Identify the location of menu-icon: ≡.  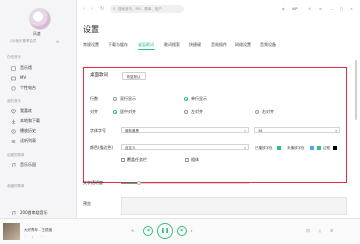
(320, 9).